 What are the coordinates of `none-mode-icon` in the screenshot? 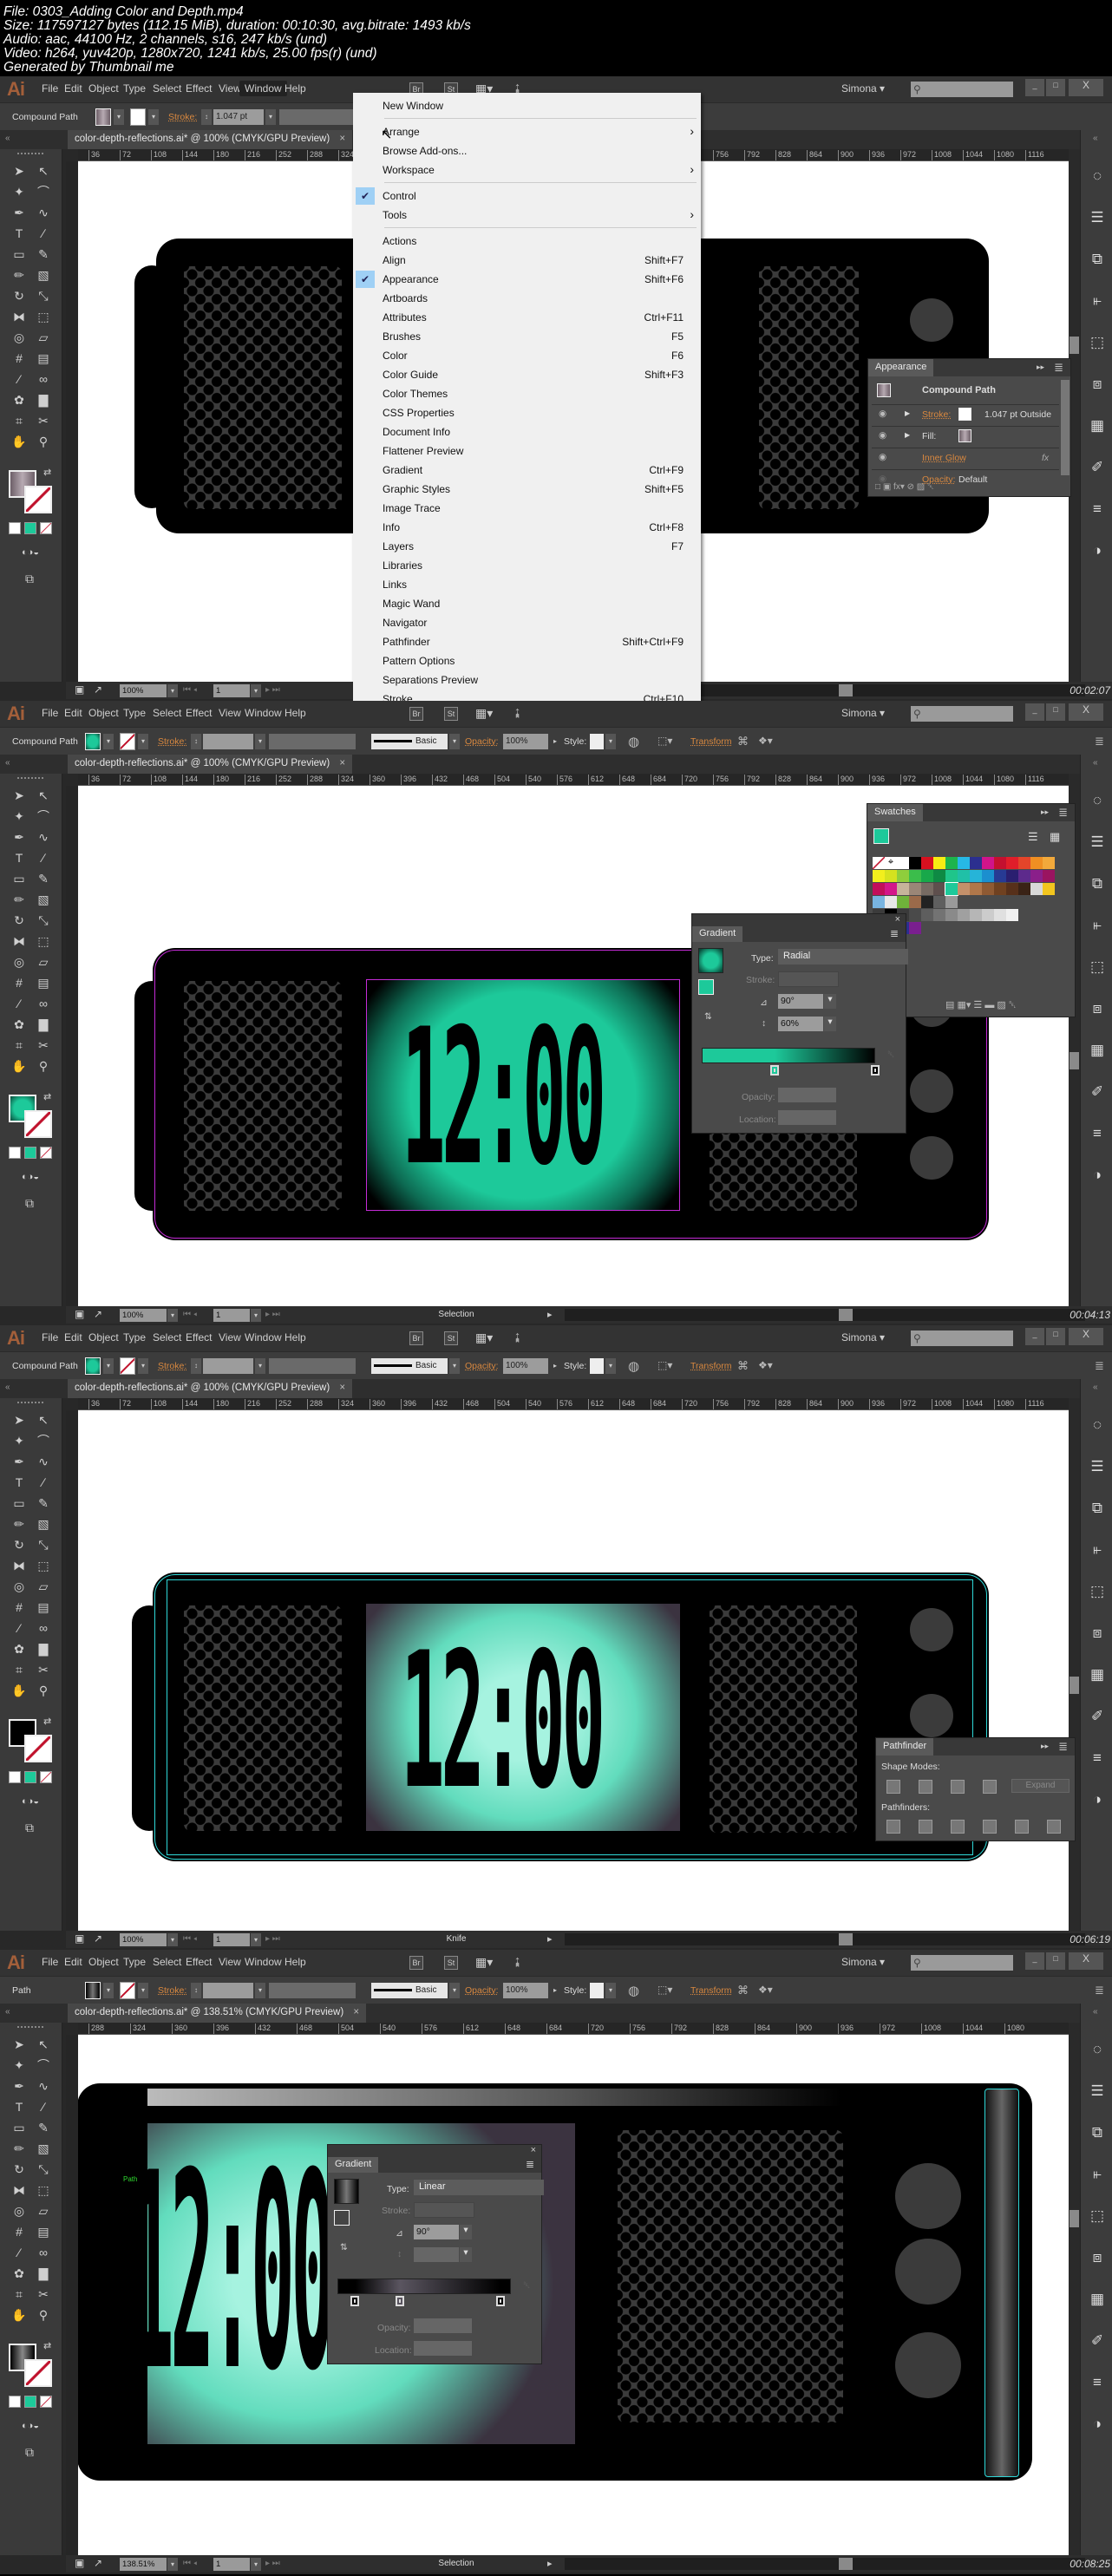 It's located at (46, 528).